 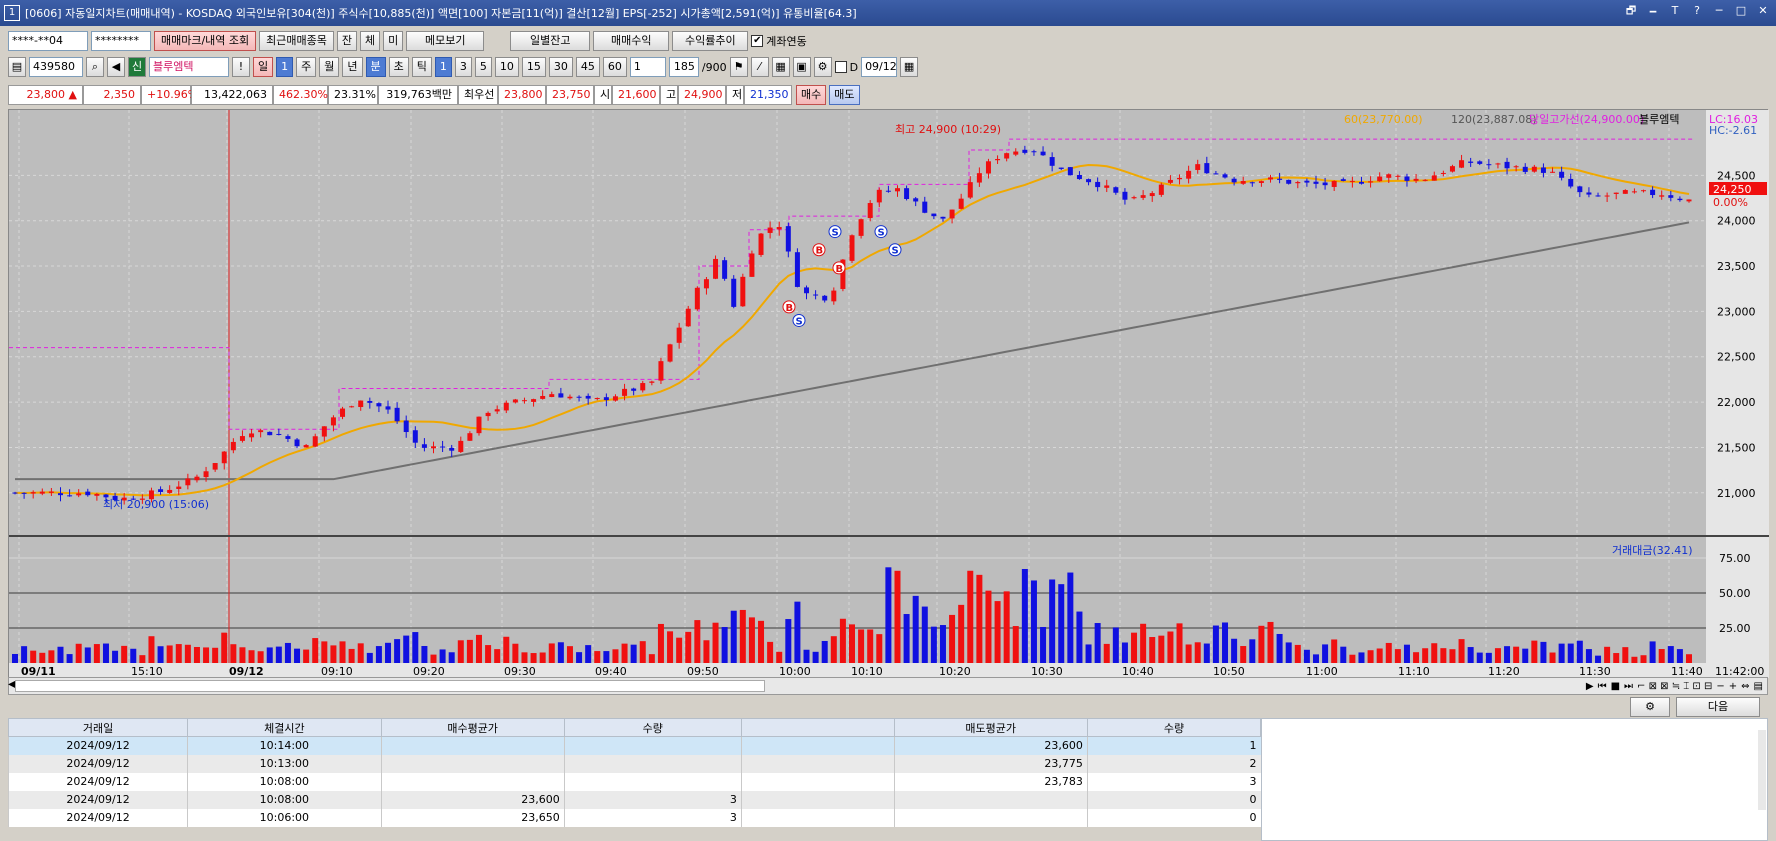 I want to click on trade-mark-button: 매매마크/내역 조회, so click(x=205, y=41).